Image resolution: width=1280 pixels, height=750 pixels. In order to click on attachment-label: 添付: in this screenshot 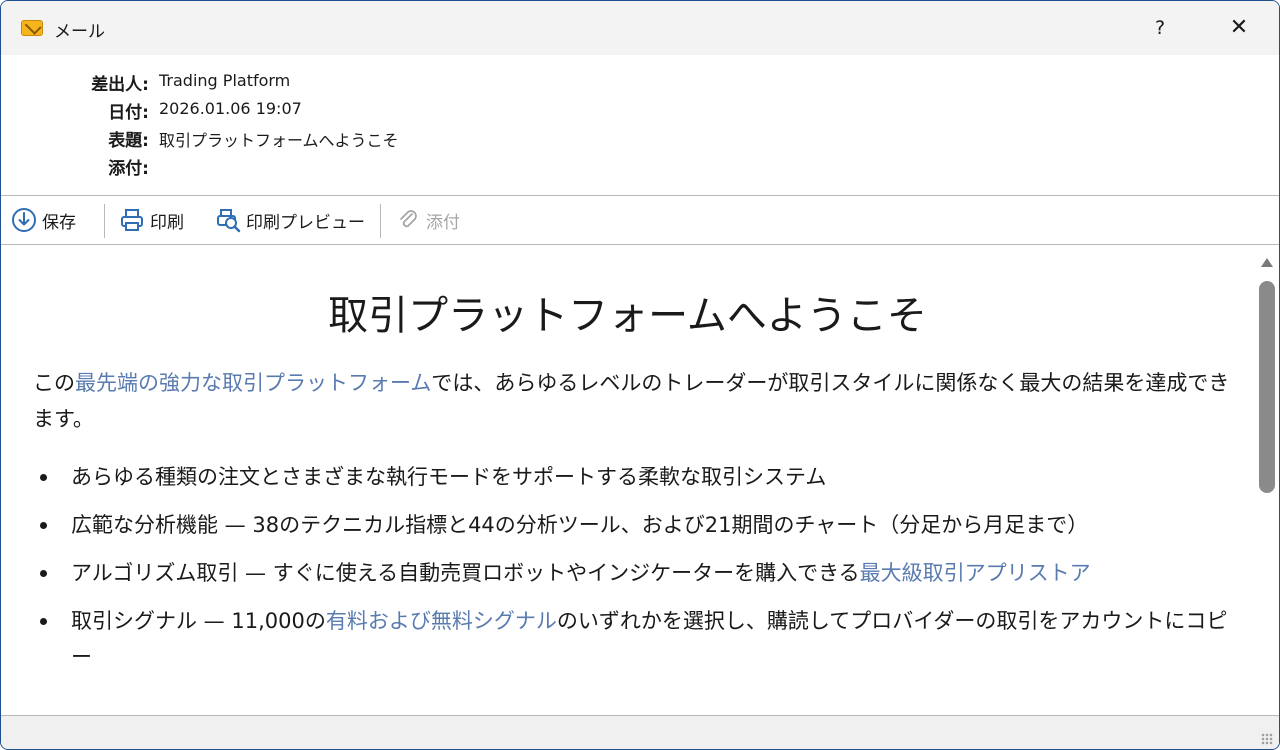, I will do `click(128, 169)`.